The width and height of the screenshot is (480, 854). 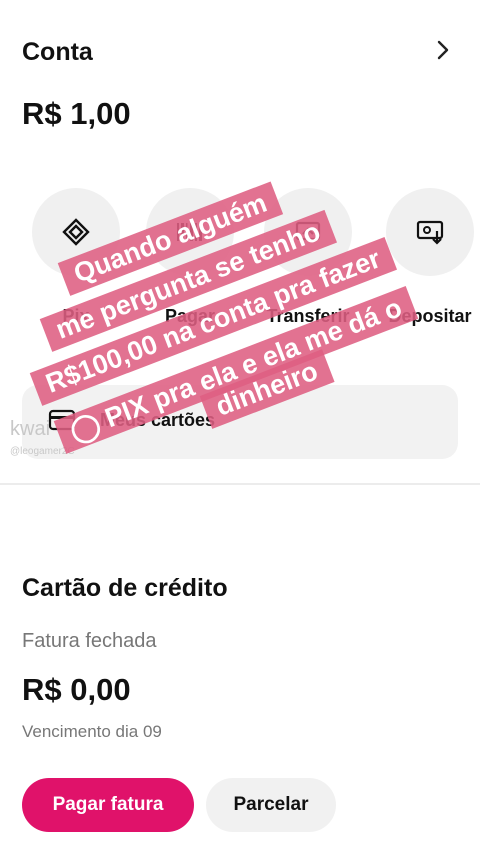 What do you see at coordinates (443, 50) in the screenshot?
I see `chevron-right-icon` at bounding box center [443, 50].